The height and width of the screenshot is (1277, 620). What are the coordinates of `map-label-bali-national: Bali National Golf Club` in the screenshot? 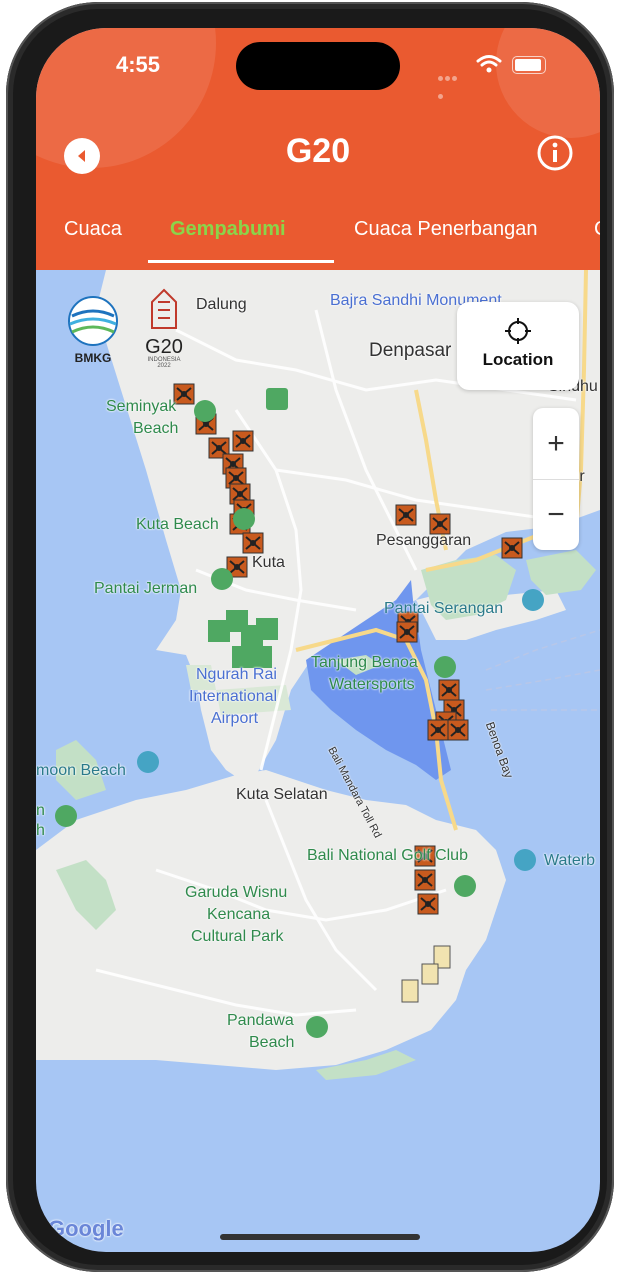 It's located at (387, 855).